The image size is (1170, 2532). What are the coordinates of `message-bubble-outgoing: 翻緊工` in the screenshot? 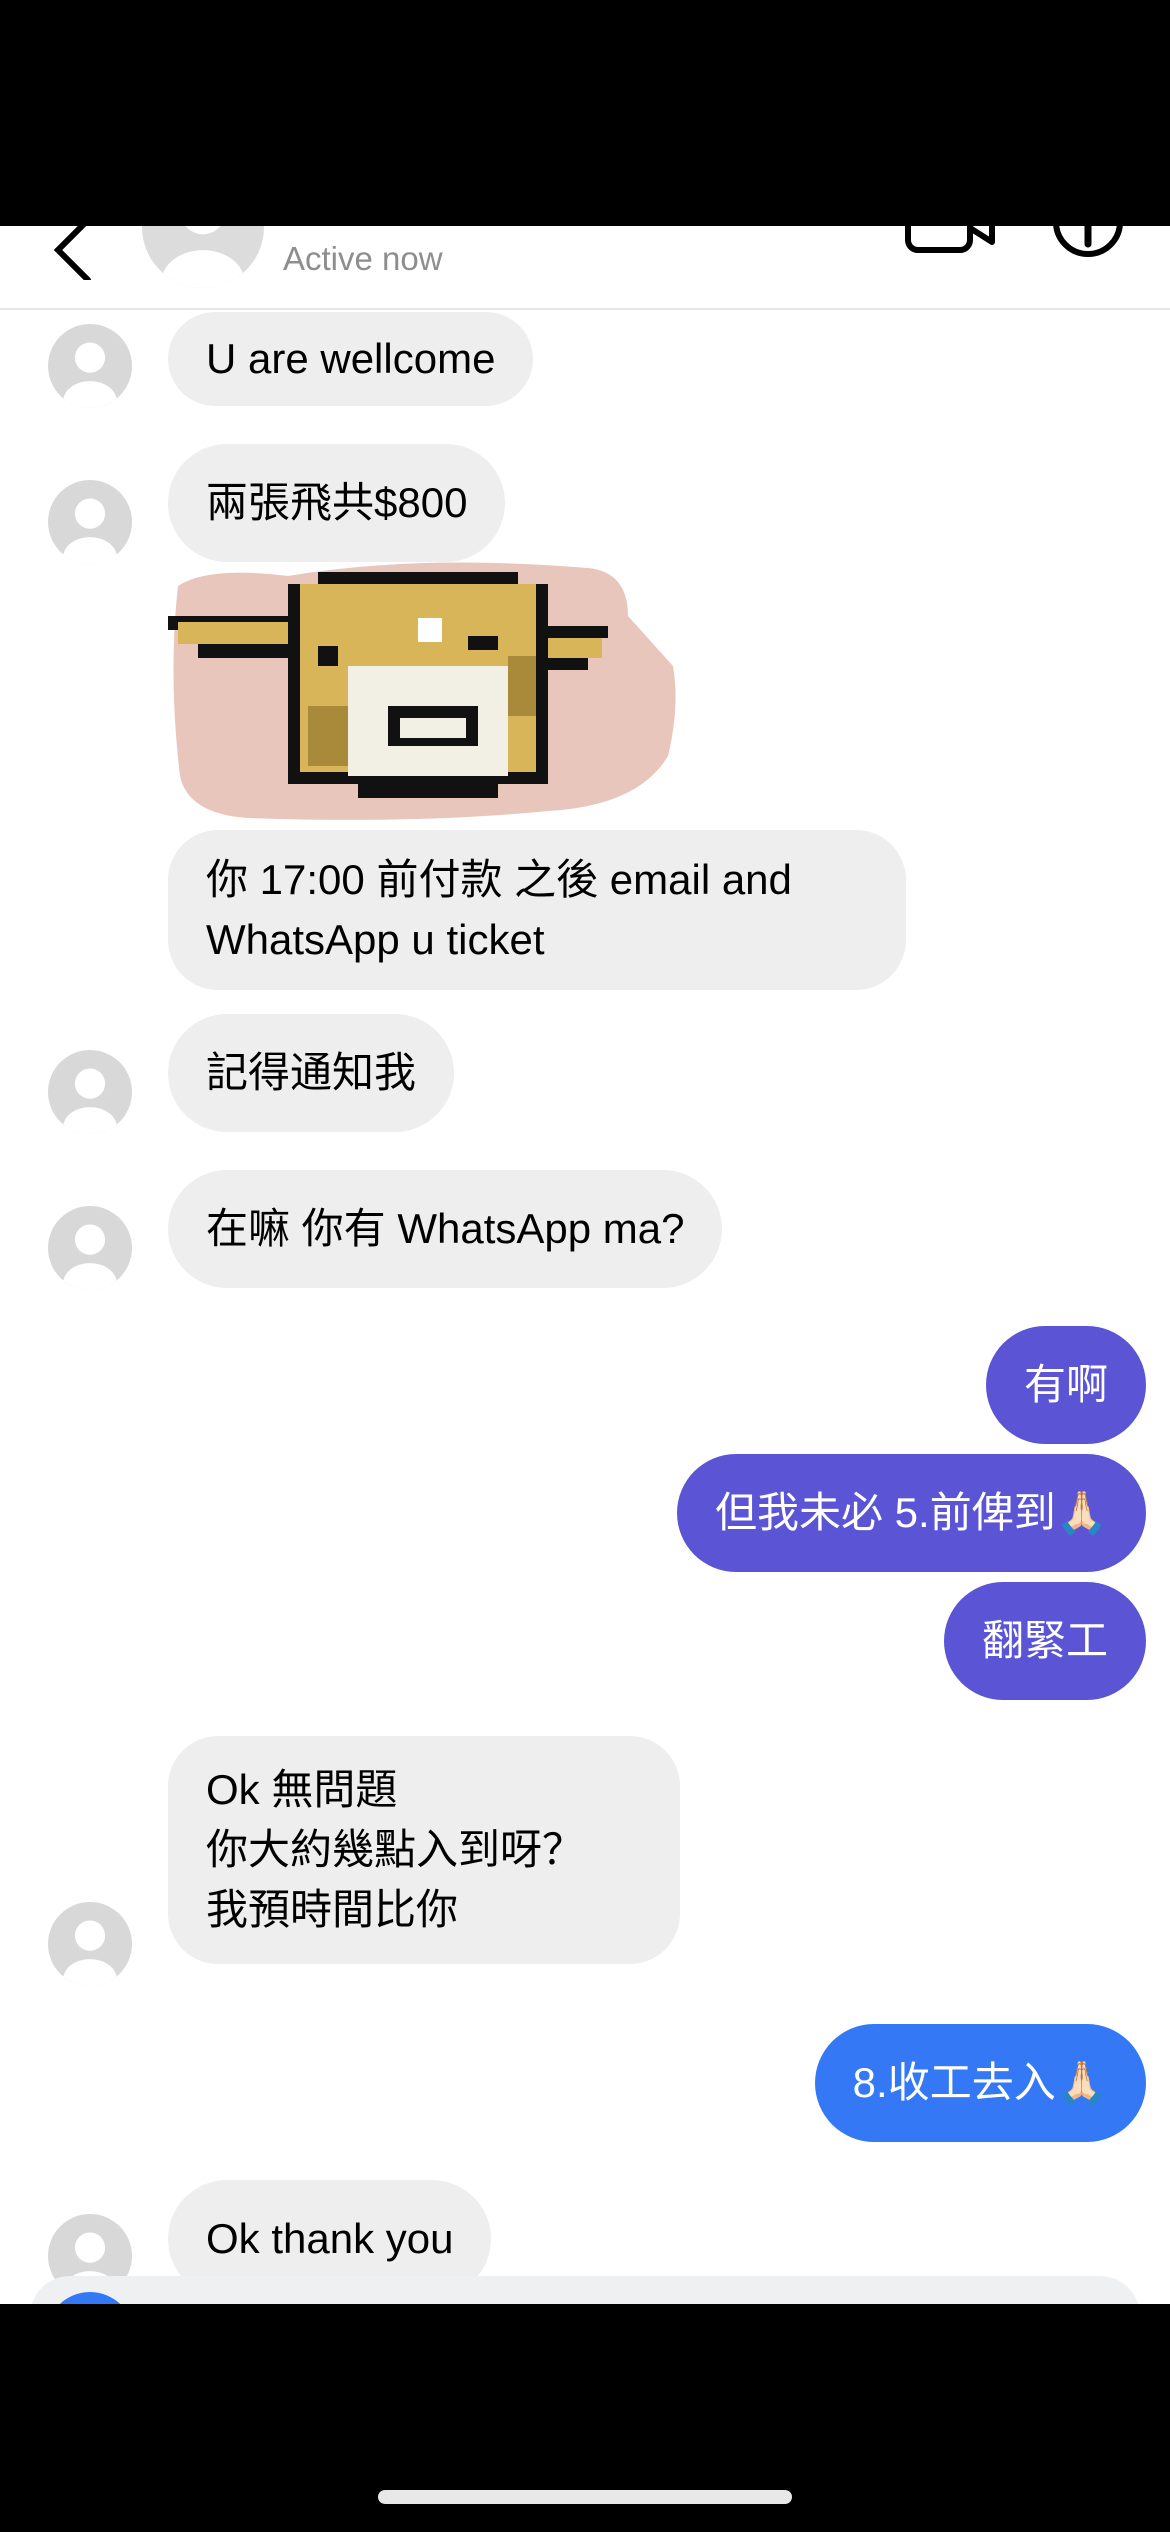 It's located at (1044, 1641).